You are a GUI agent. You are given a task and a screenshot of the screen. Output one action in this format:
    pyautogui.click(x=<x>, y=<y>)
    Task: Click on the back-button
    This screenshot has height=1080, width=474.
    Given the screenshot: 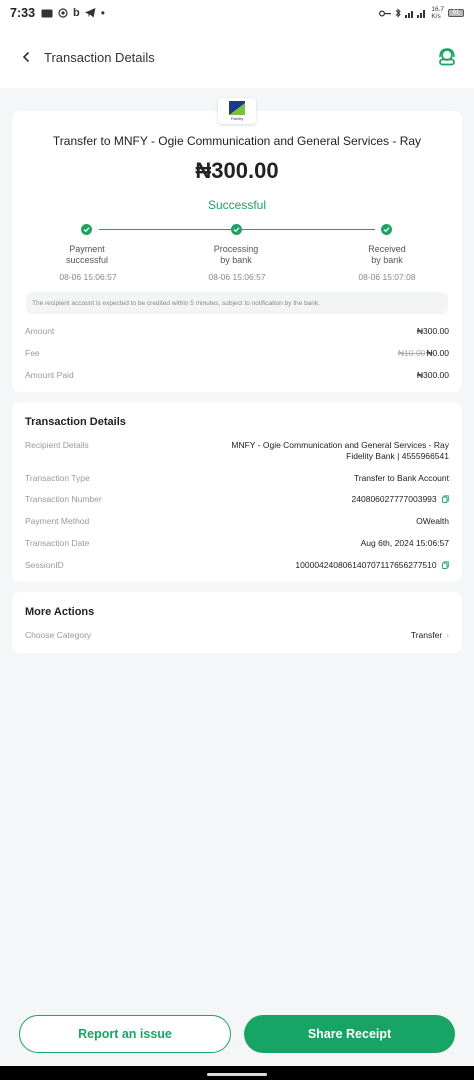 What is the action you would take?
    pyautogui.click(x=26, y=57)
    